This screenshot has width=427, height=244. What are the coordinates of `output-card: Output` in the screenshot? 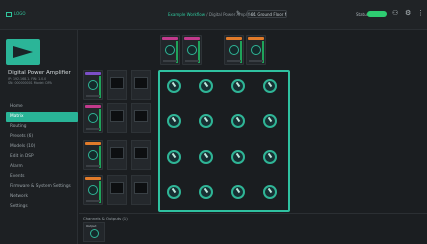 It's located at (94, 232).